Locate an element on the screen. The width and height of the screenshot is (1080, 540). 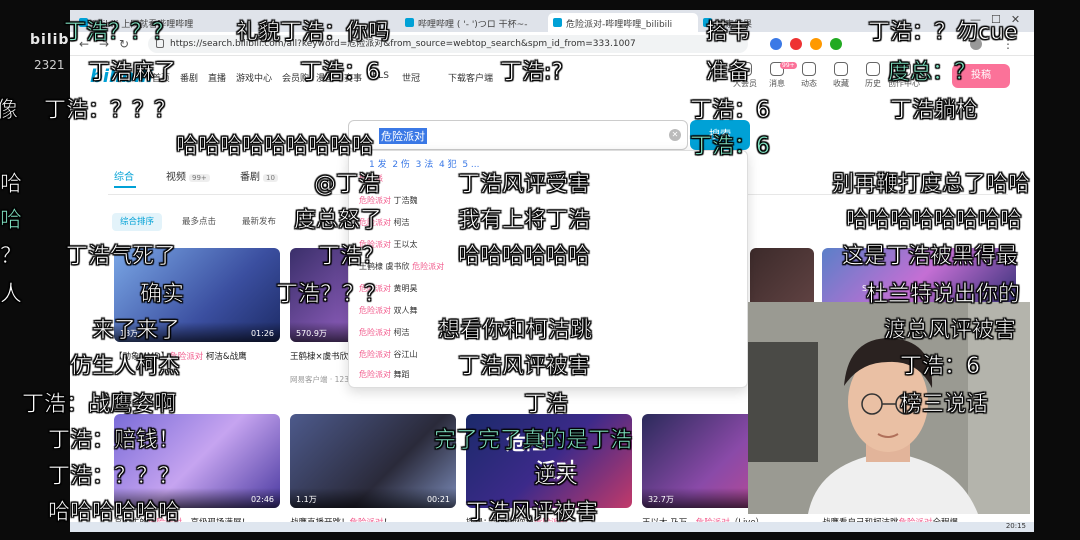
tab-video: 视频 99+ is located at coordinates (188, 175).